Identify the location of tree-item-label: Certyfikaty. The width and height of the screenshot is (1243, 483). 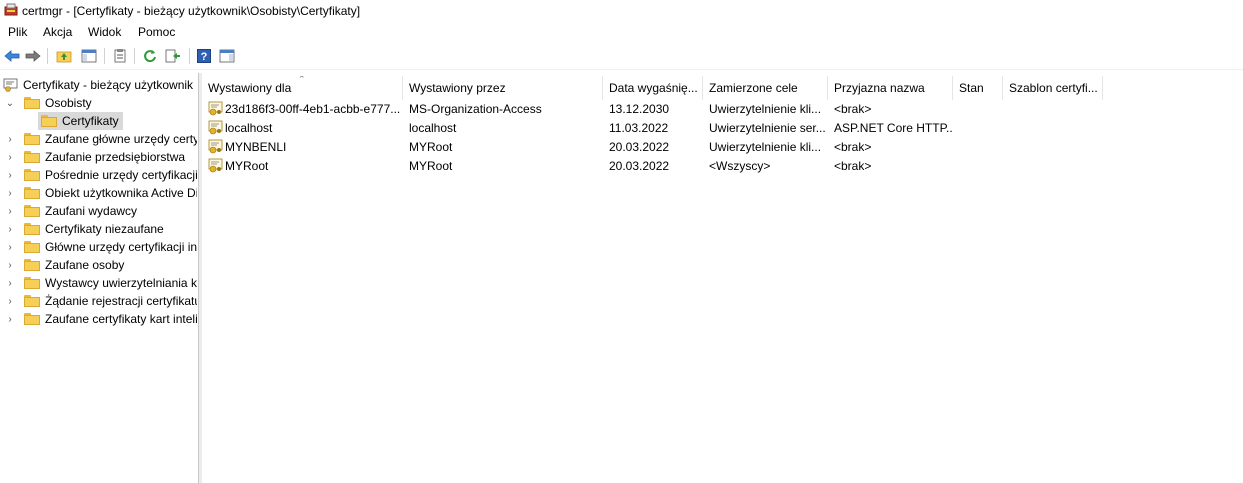
(90, 121).